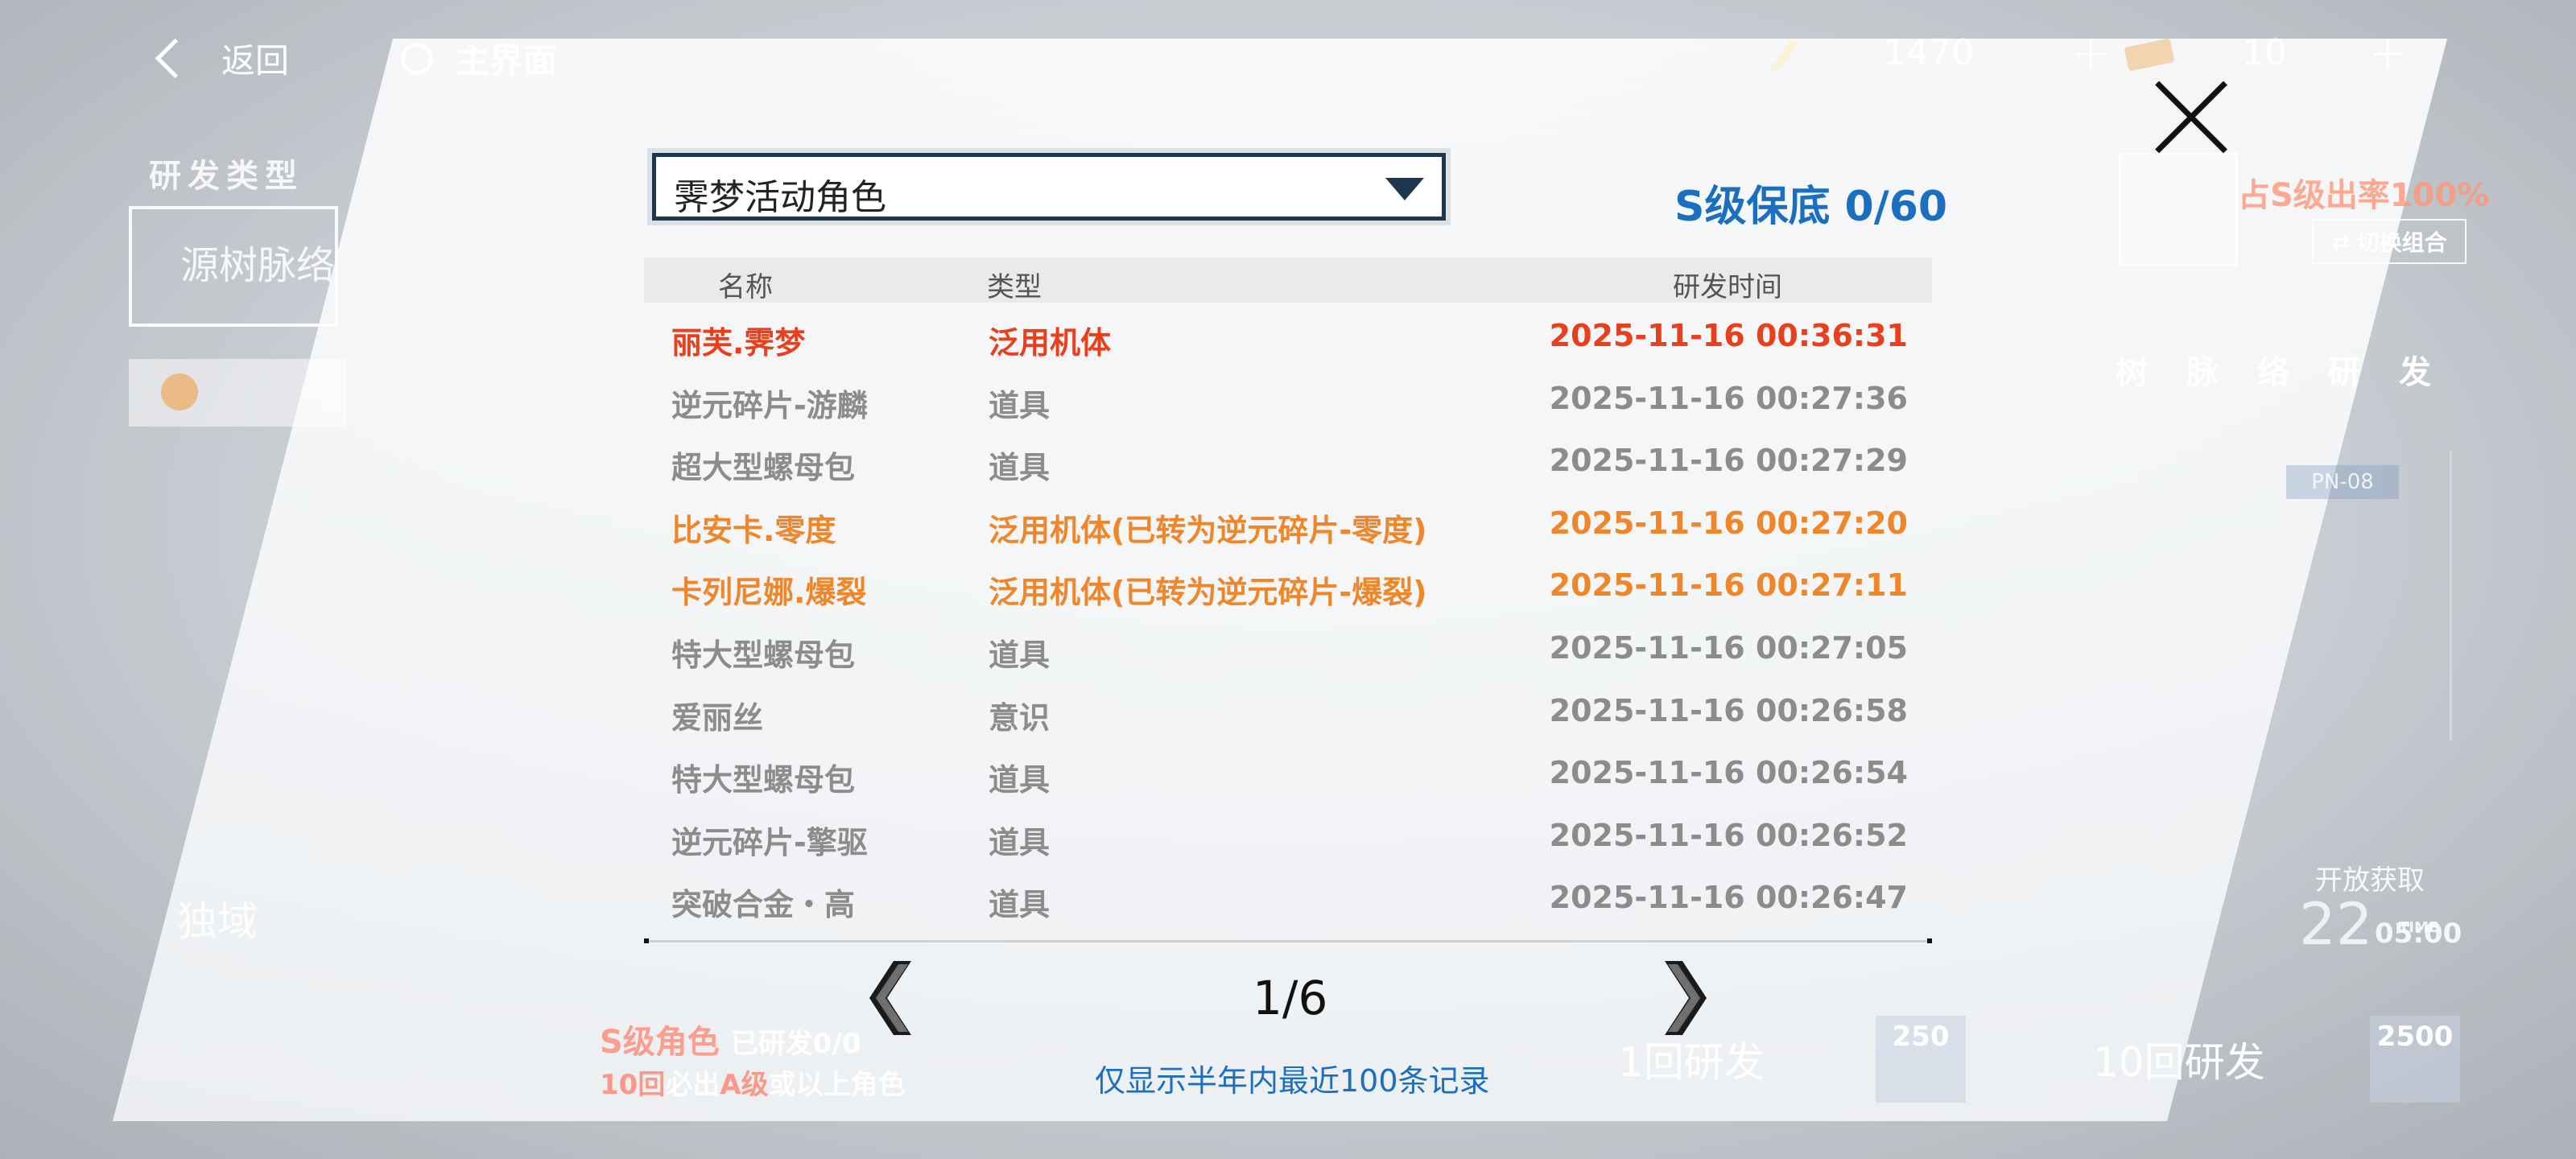  Describe the element at coordinates (2090, 53) in the screenshot. I see `add-crystal-button: +` at that location.